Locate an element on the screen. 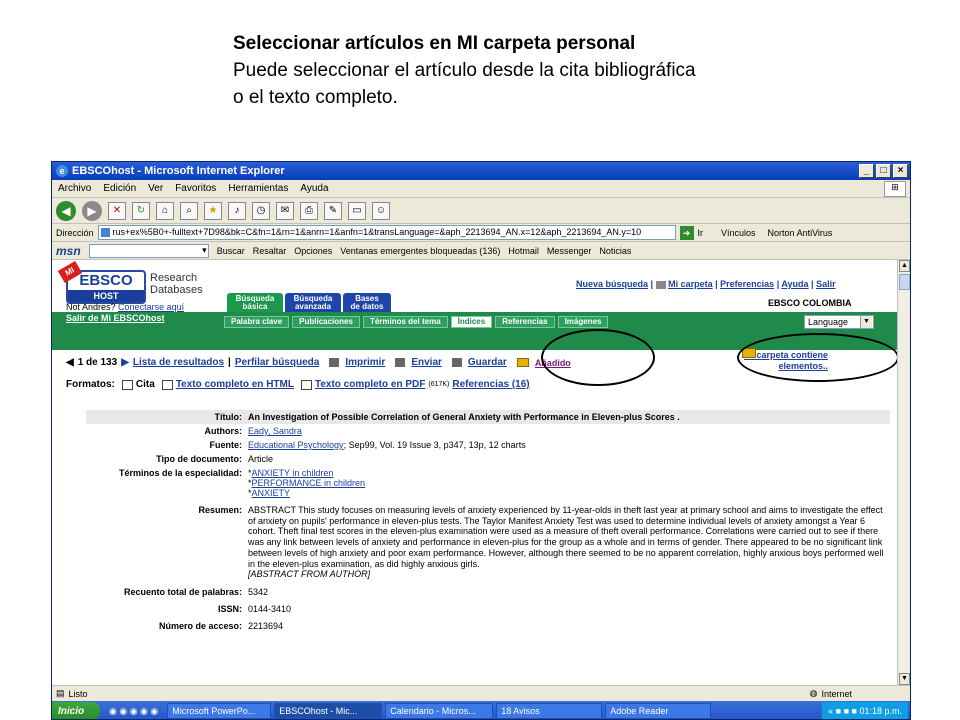  menu-edicion: Edición is located at coordinates (119, 188).